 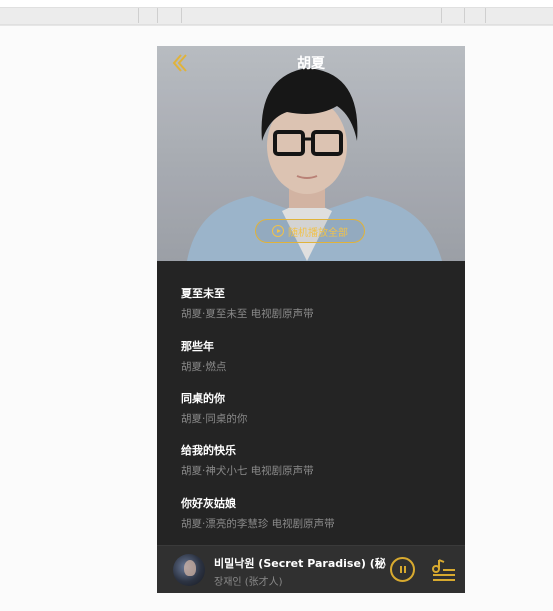 I want to click on playlist-icon, so click(x=443, y=570).